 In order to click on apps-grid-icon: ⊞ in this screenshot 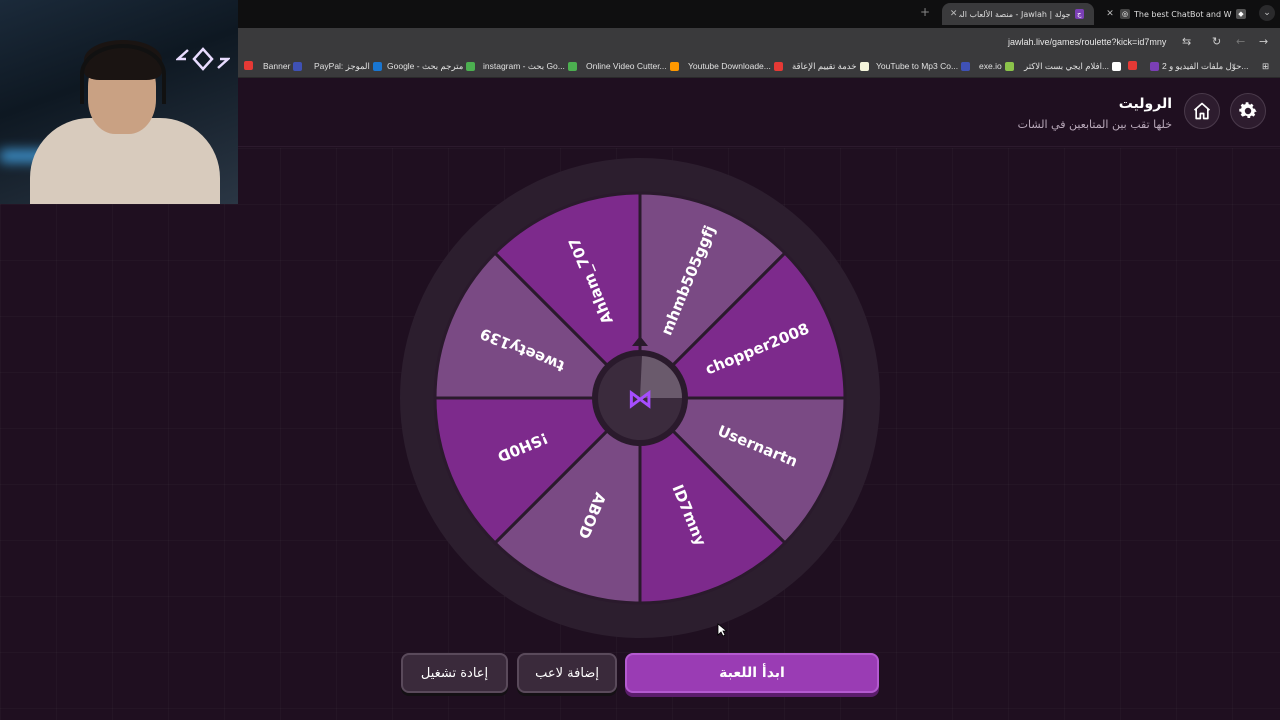, I will do `click(1265, 66)`.